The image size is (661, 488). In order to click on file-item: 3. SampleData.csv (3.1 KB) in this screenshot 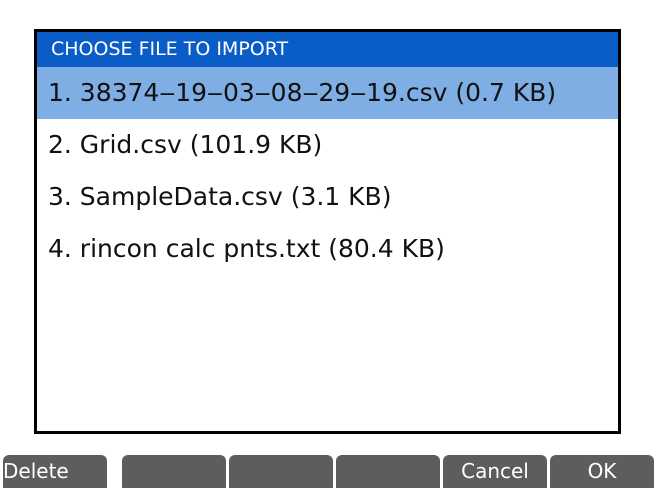, I will do `click(327, 197)`.